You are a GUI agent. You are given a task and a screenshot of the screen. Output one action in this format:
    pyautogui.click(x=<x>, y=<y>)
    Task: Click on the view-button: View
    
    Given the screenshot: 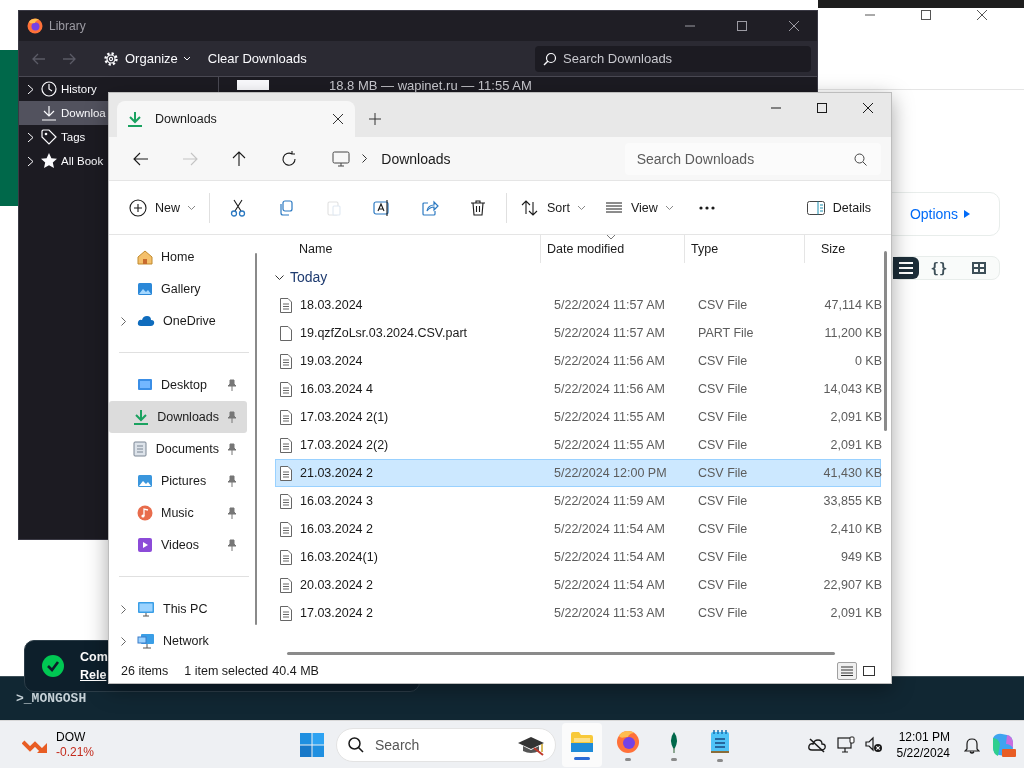 What is the action you would take?
    pyautogui.click(x=638, y=207)
    